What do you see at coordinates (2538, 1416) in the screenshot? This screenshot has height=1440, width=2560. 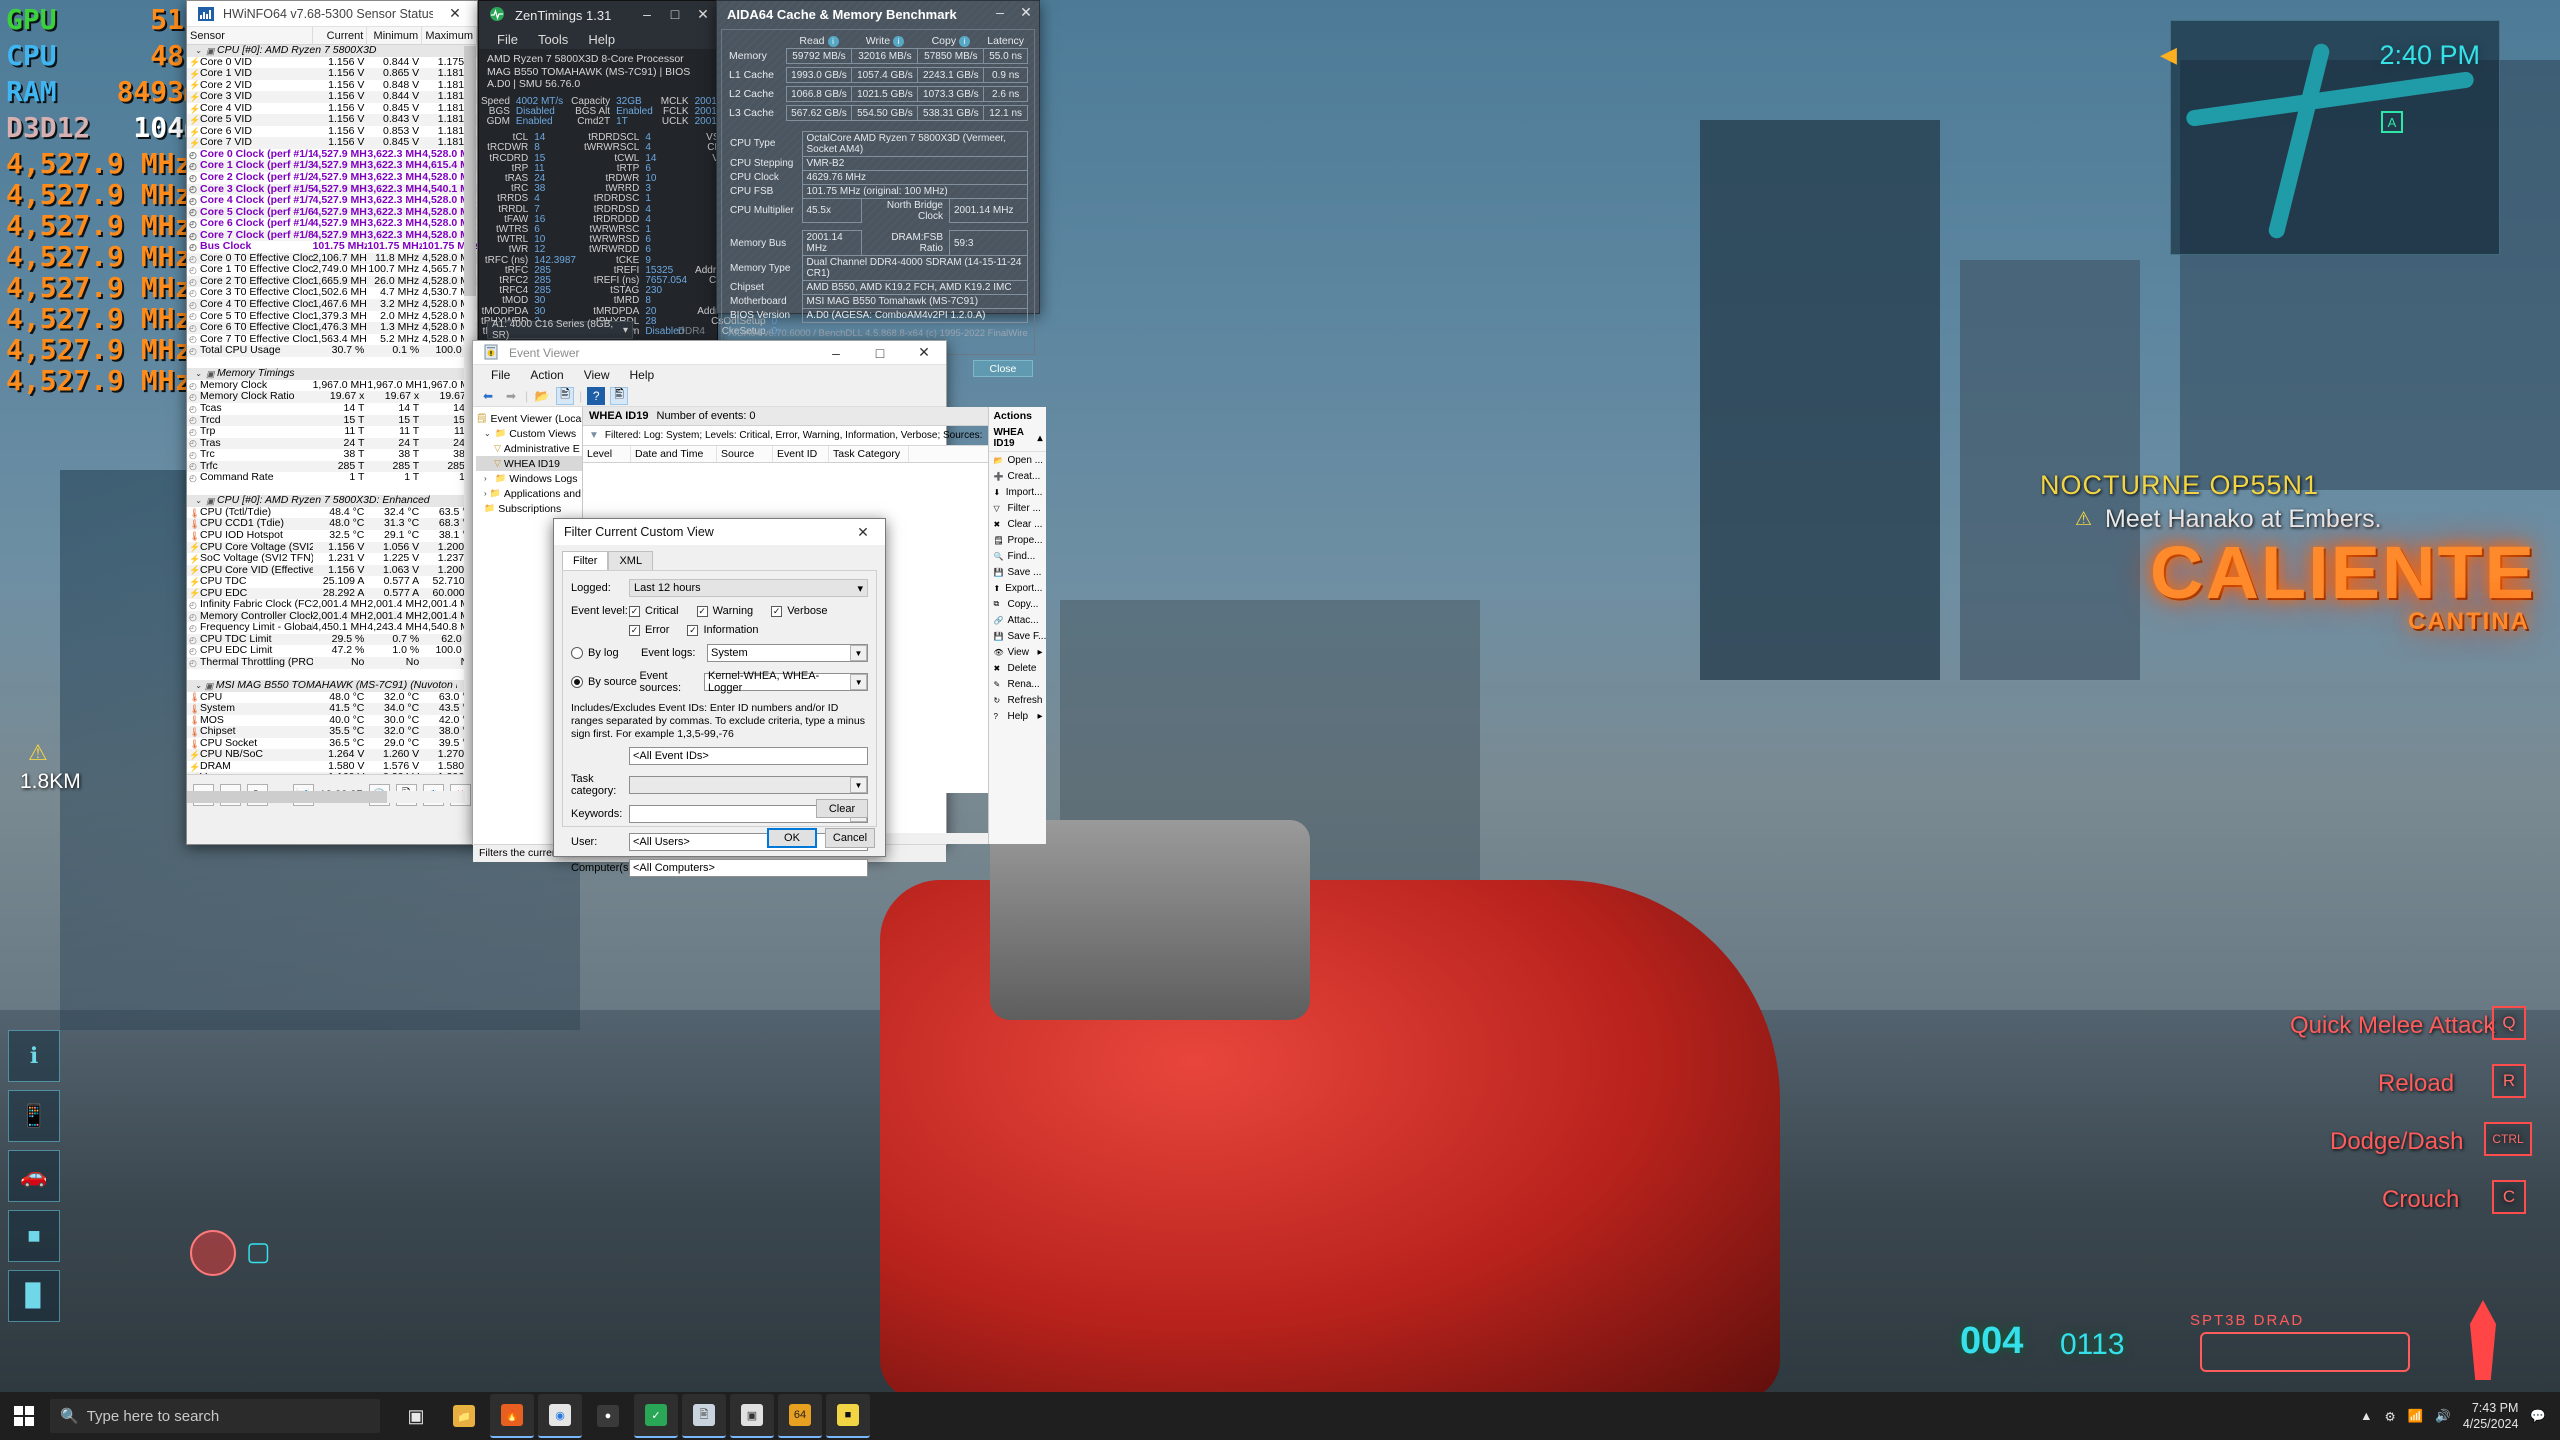 I see `notifications-icon: 💬` at bounding box center [2538, 1416].